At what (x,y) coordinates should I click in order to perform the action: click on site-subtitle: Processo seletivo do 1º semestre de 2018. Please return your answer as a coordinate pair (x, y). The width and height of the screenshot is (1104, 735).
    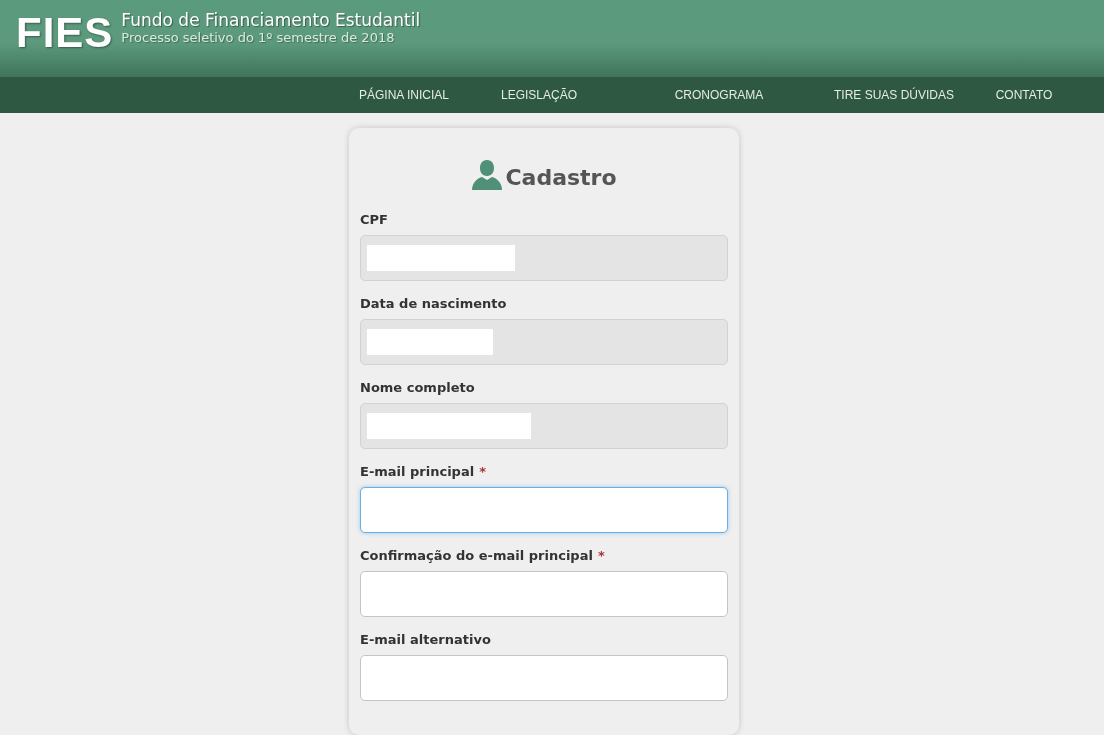
    Looking at the image, I should click on (258, 37).